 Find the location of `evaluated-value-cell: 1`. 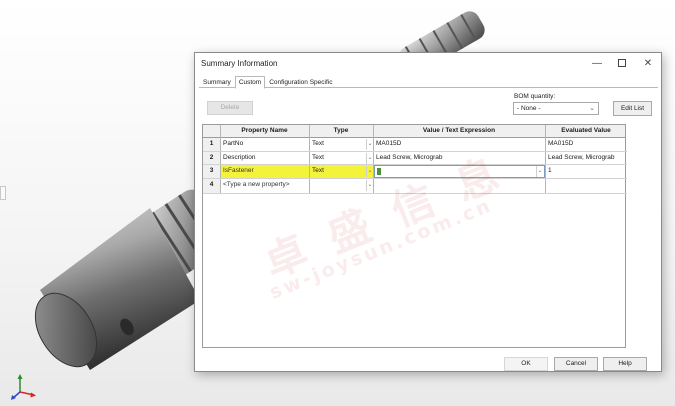

evaluated-value-cell: 1 is located at coordinates (550, 170).